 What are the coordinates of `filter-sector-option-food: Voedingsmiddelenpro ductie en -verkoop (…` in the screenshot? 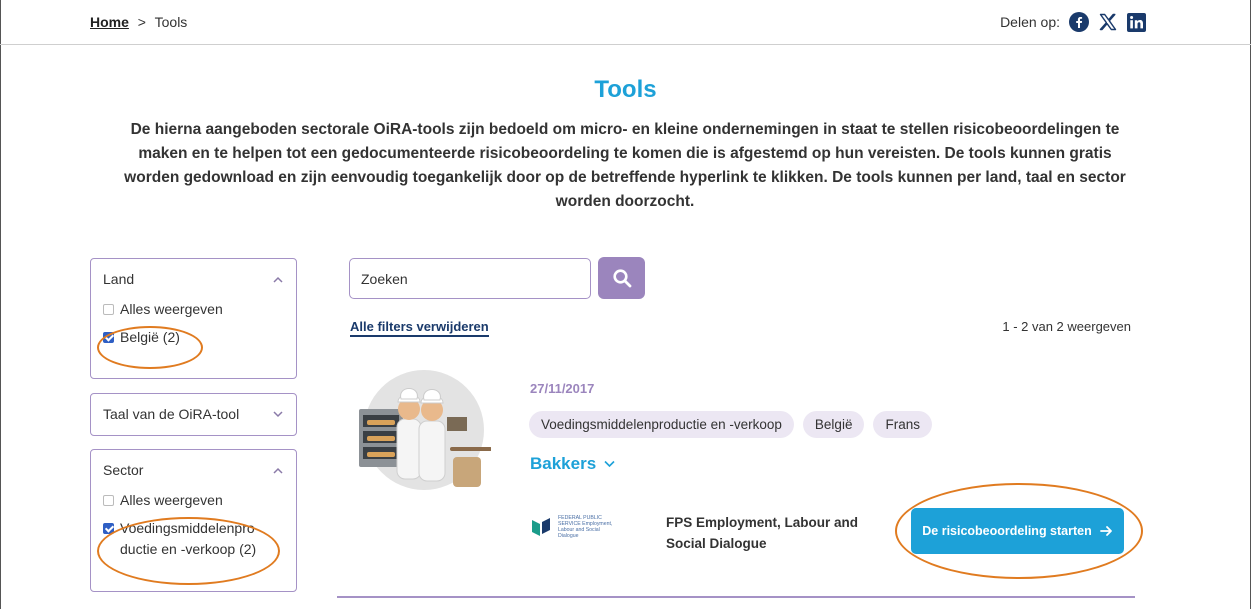 It's located at (193, 539).